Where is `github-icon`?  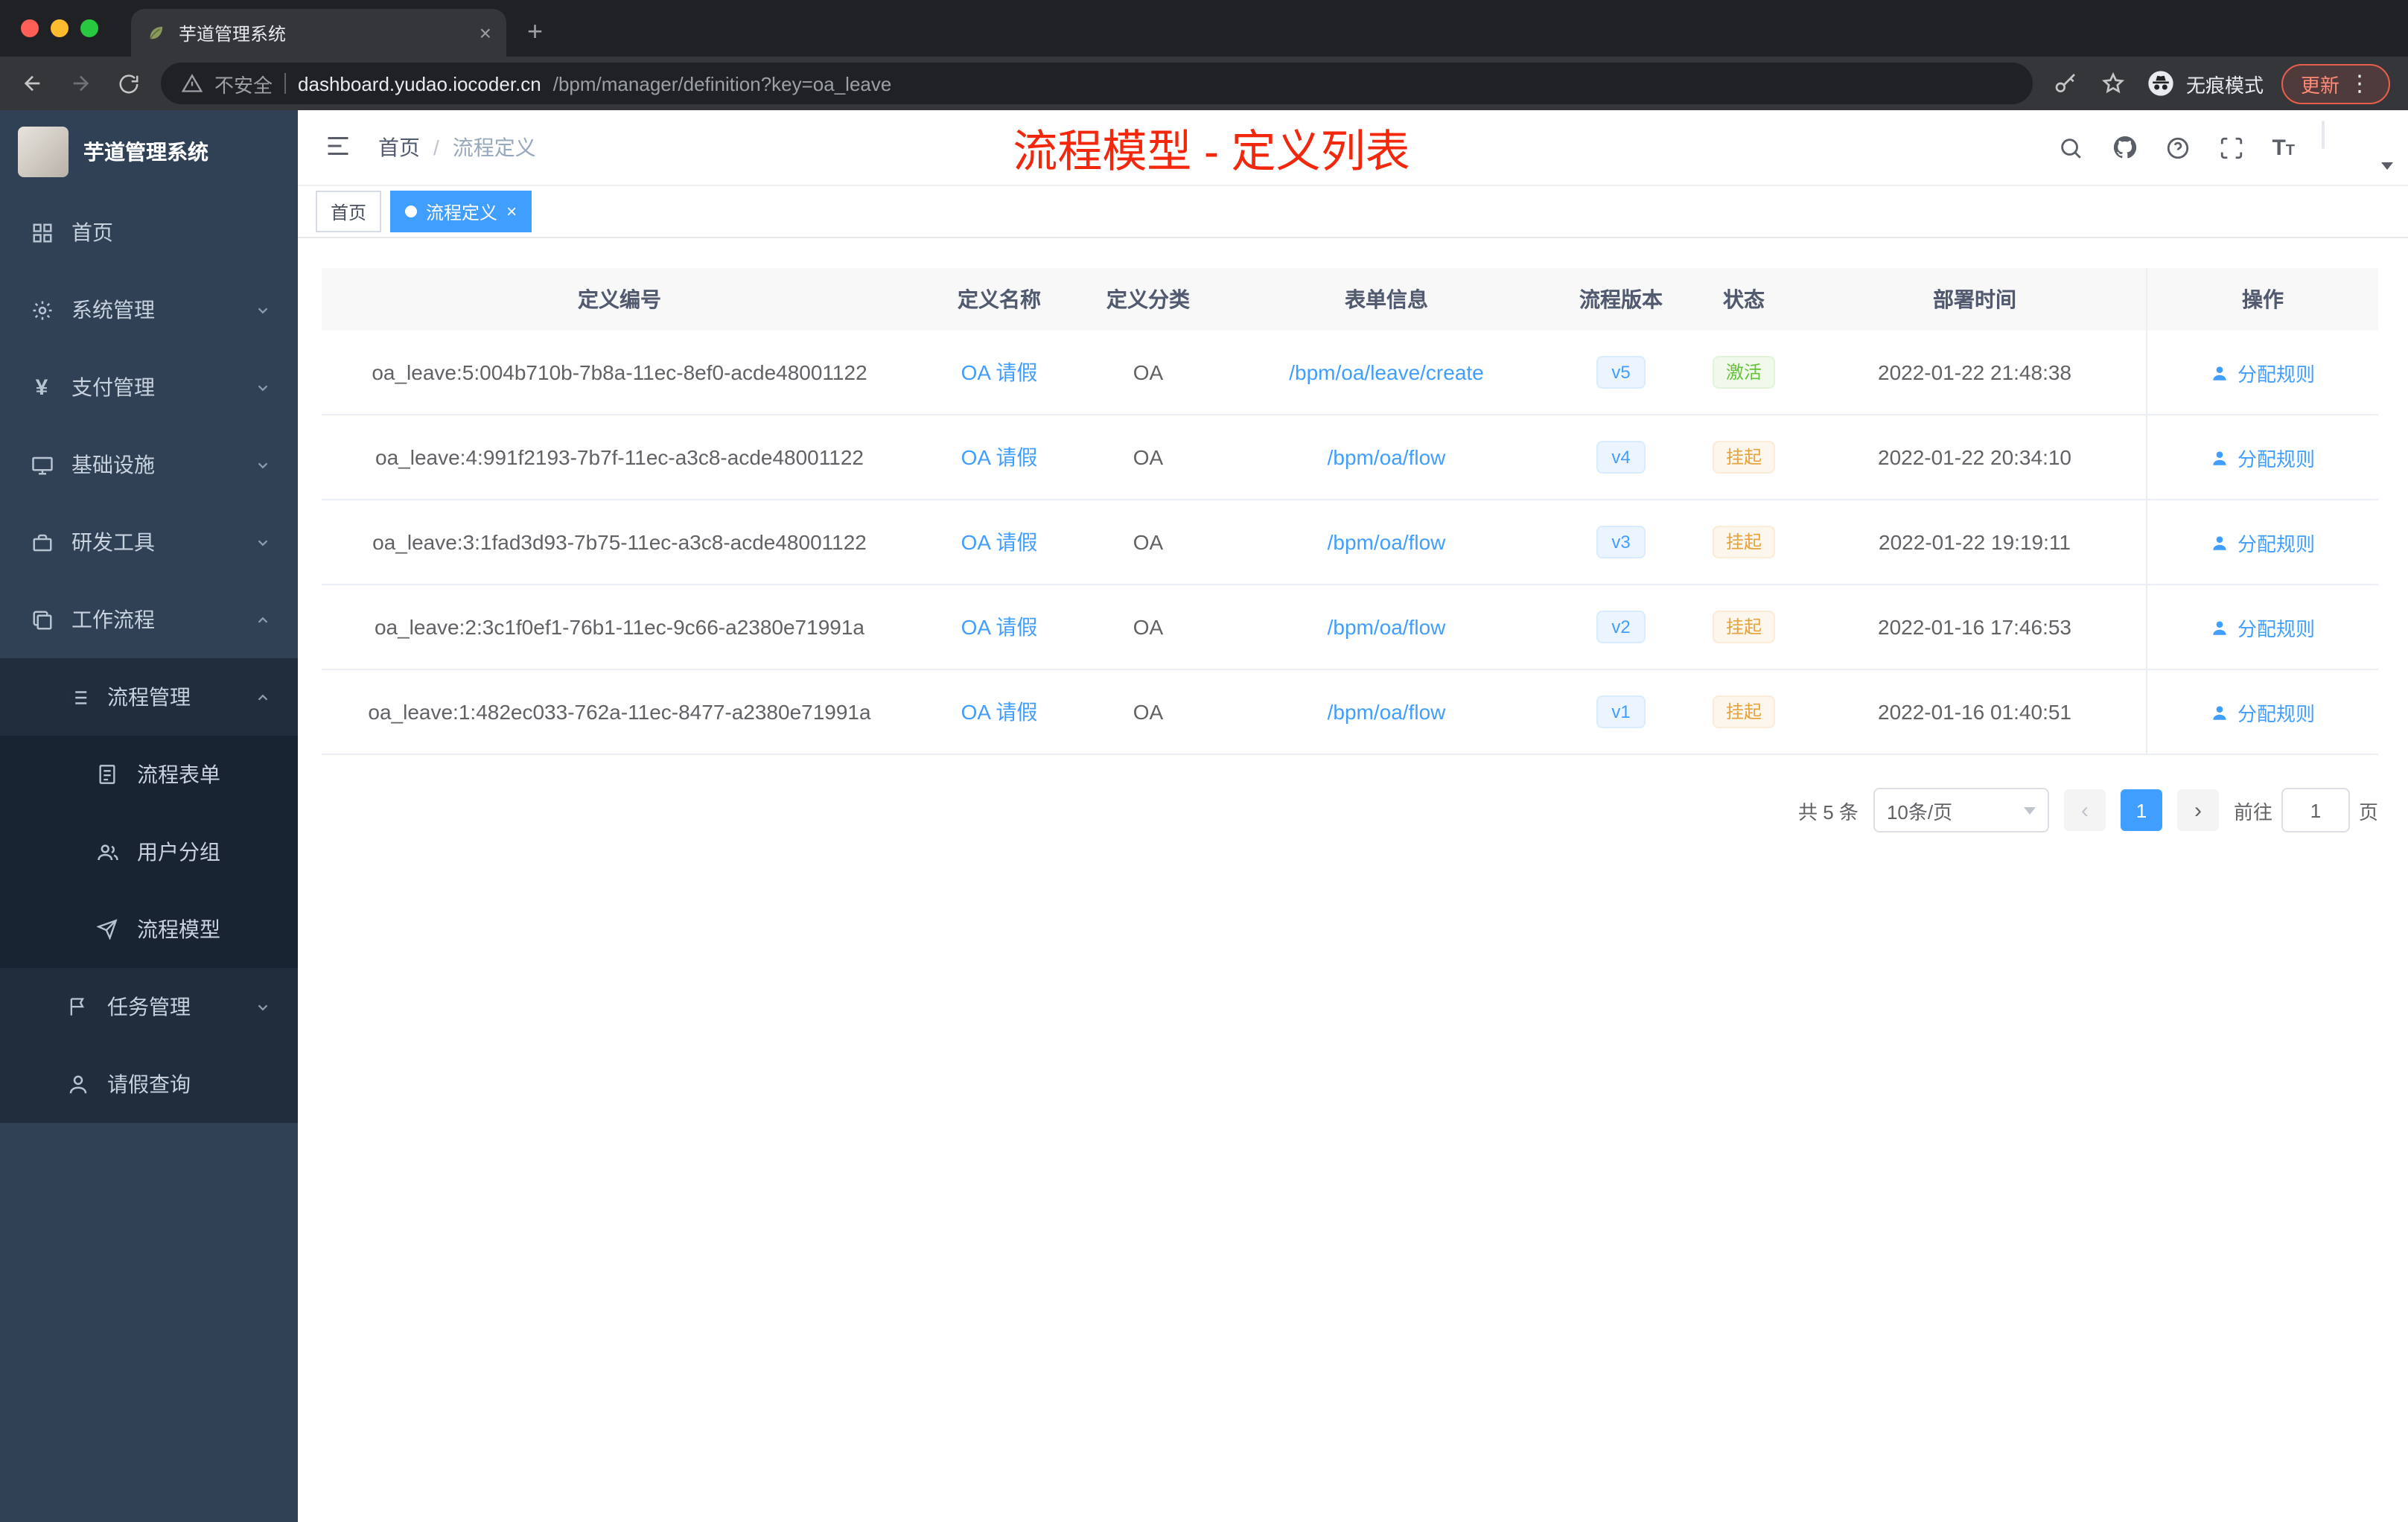 github-icon is located at coordinates (2124, 147).